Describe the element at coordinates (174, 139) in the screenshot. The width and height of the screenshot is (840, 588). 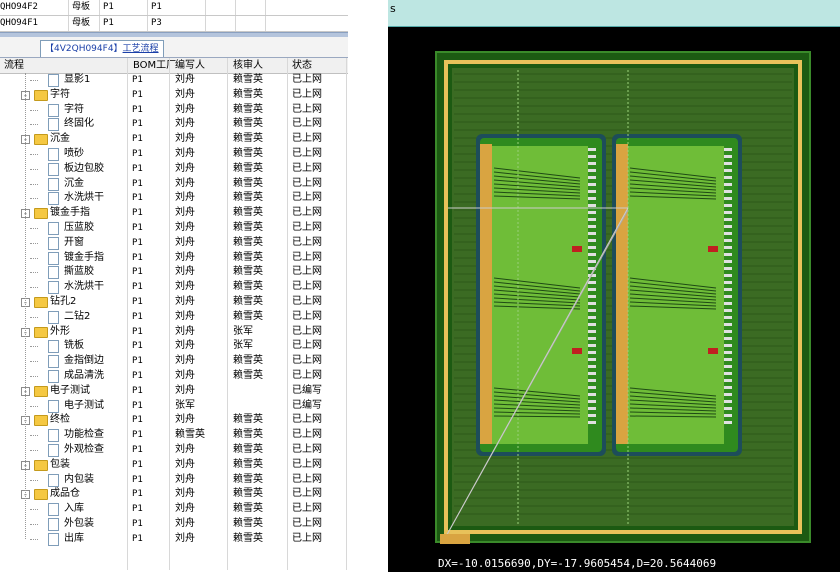
I see `tree-folder-row: - 沉金 P1 刘舟 赖雪英 已上网` at that location.